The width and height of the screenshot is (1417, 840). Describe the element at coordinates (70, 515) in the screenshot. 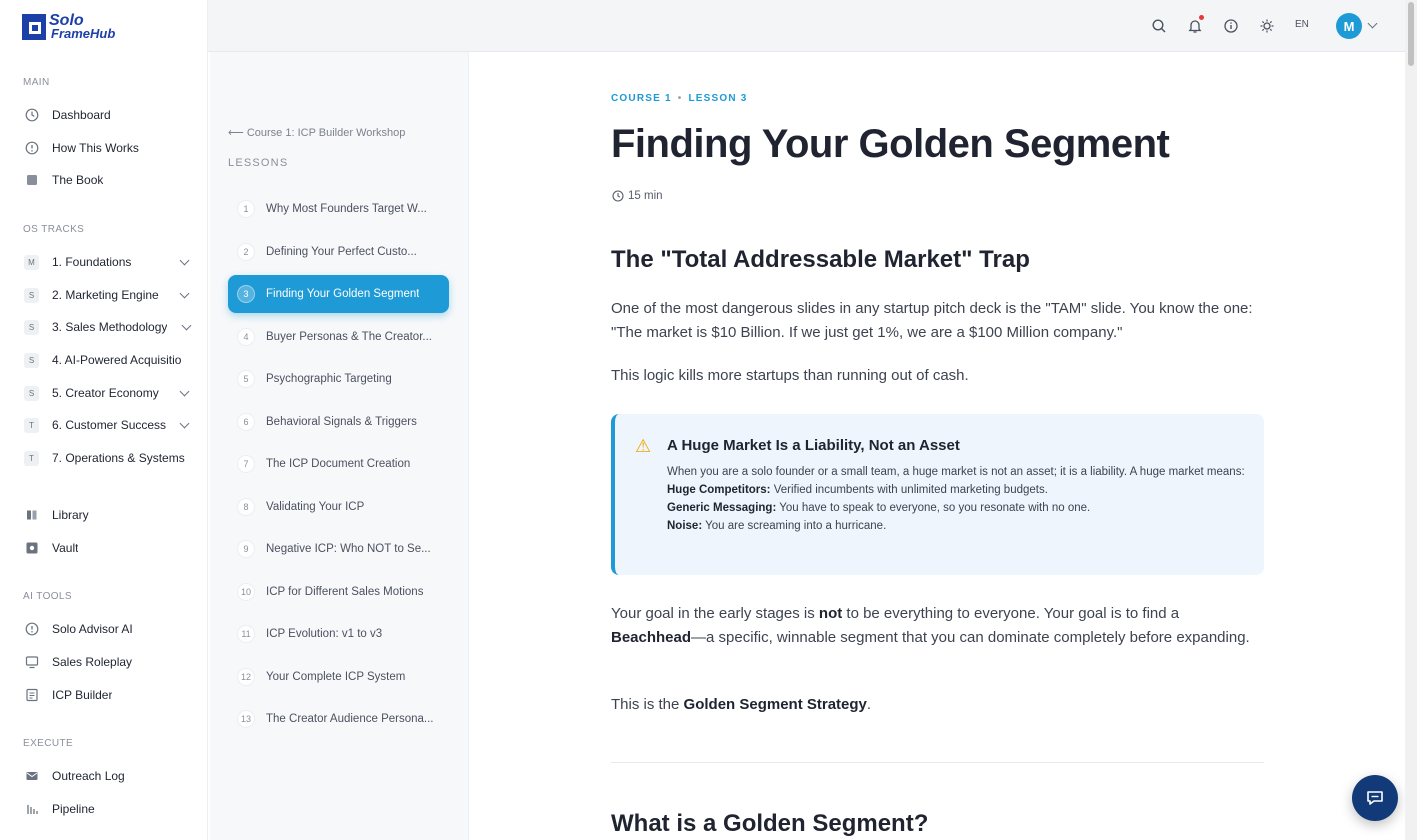

I see `sidebar-item-label: Library` at that location.